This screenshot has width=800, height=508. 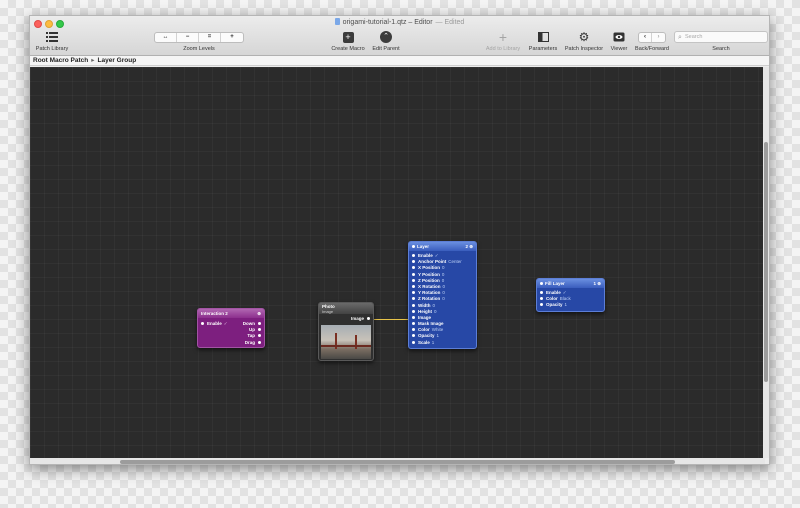 What do you see at coordinates (442, 343) in the screenshot?
I see `input-port: Scale 1` at bounding box center [442, 343].